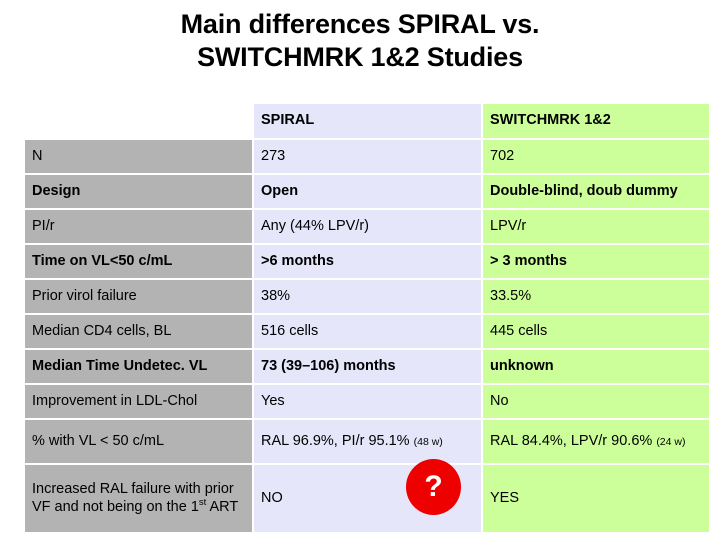 Image resolution: width=720 pixels, height=540 pixels. Describe the element at coordinates (596, 261) in the screenshot. I see `row-value-switchmrk: > 3 months` at that location.